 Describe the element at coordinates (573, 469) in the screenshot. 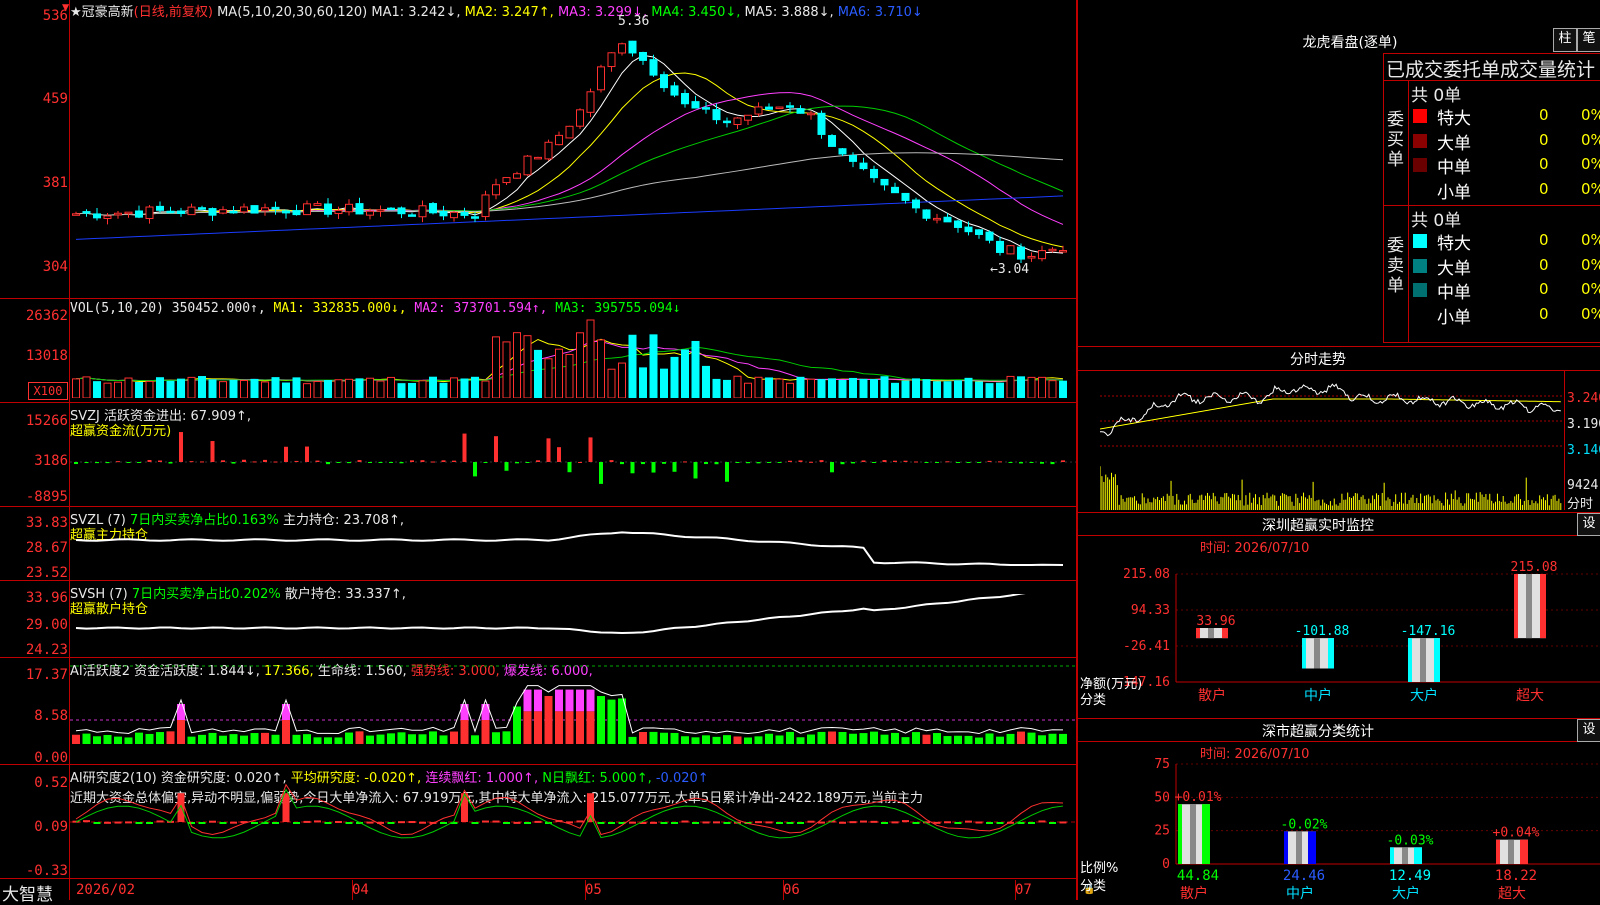

I see `svzj-chart` at that location.